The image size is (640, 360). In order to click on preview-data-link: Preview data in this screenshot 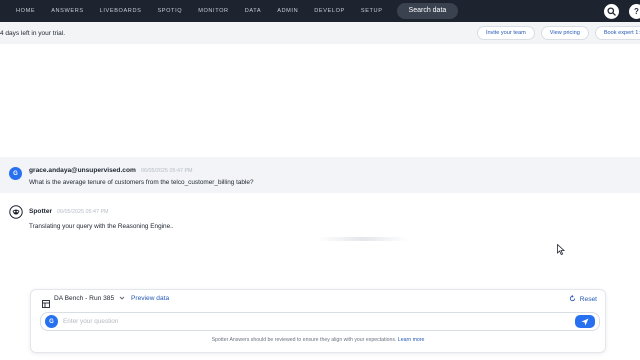, I will do `click(150, 298)`.